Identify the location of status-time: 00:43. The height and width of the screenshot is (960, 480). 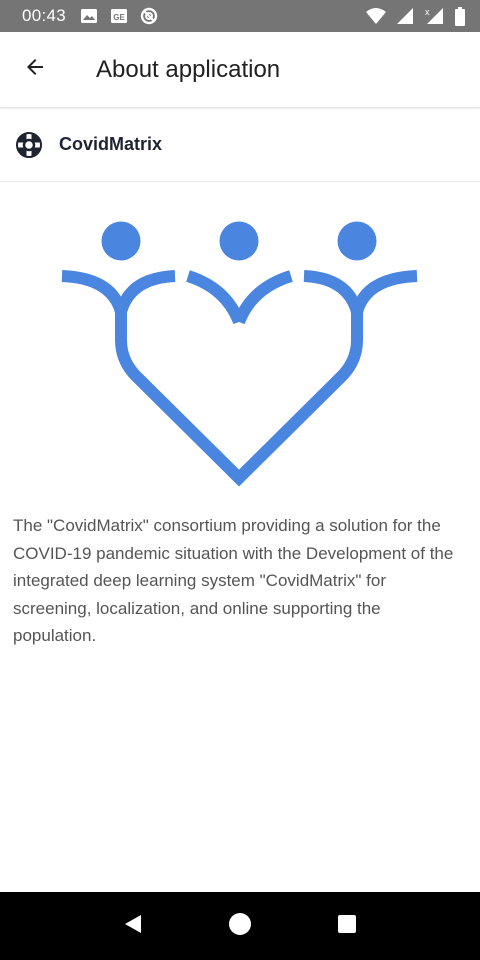
(44, 15).